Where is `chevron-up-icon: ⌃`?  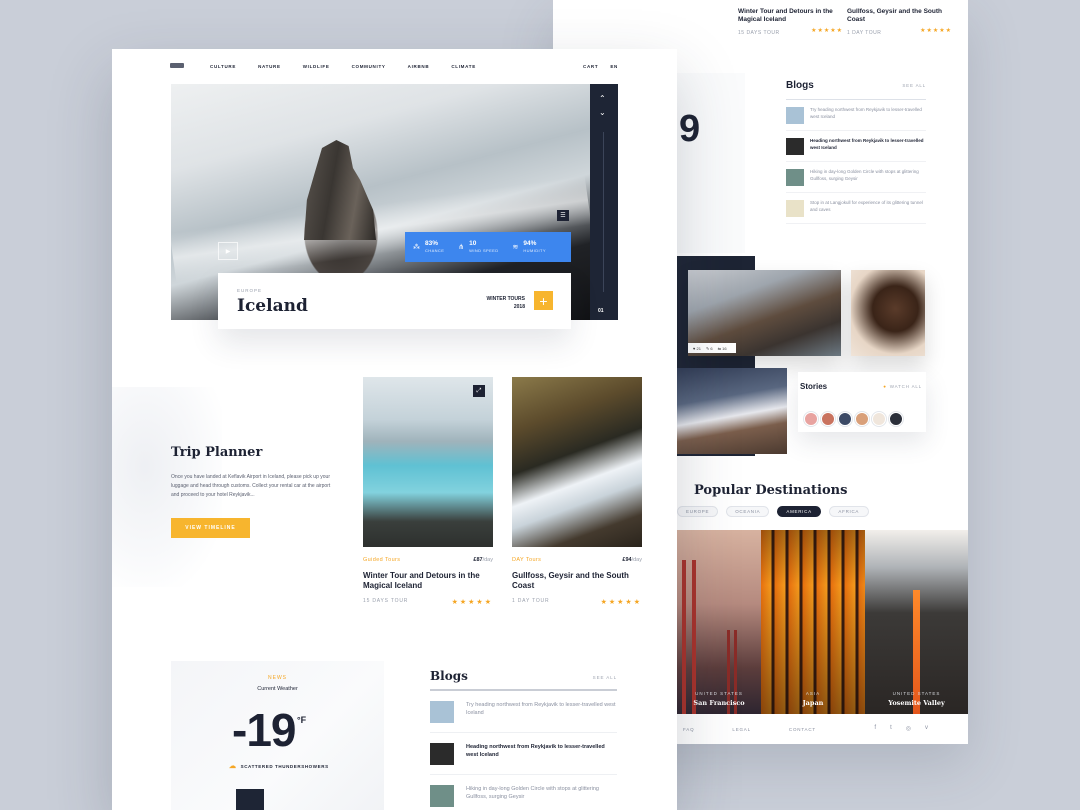 chevron-up-icon: ⌃ is located at coordinates (602, 98).